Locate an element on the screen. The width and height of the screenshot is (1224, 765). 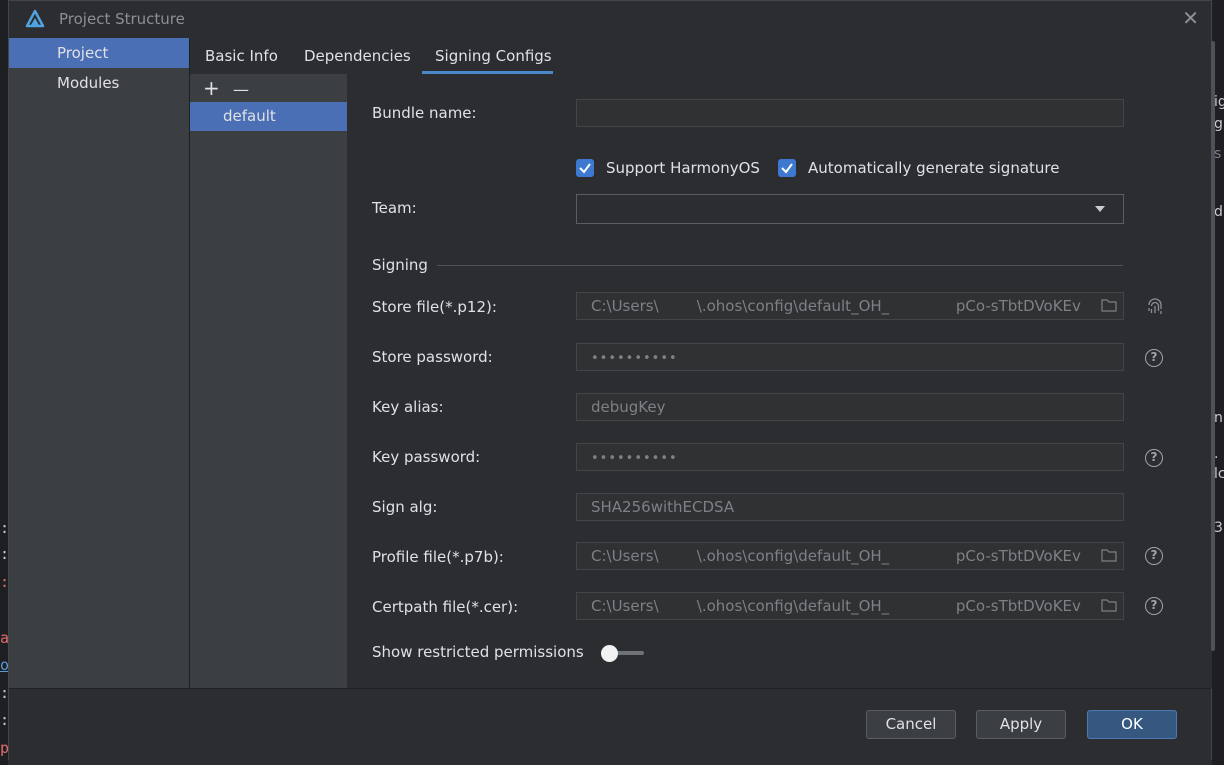
background-glyph: o is located at coordinates (4, 665).